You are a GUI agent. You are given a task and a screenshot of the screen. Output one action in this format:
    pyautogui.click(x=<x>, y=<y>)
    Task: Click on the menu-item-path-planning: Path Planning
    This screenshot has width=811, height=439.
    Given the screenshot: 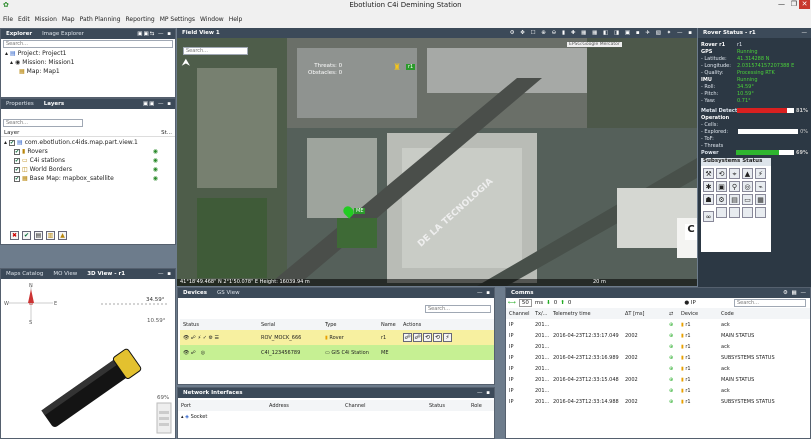 What is the action you would take?
    pyautogui.click(x=100, y=19)
    